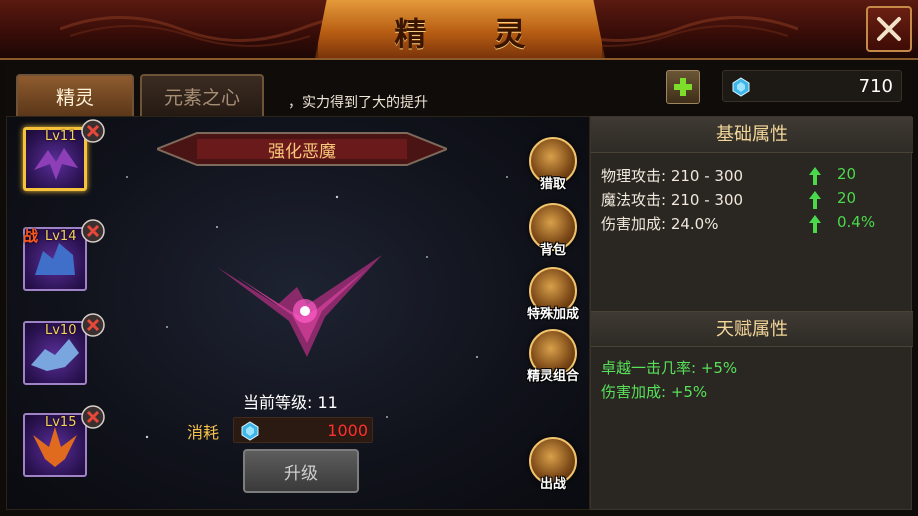 This screenshot has height=516, width=918. Describe the element at coordinates (553, 470) in the screenshot. I see `deploy-button: 出战` at that location.